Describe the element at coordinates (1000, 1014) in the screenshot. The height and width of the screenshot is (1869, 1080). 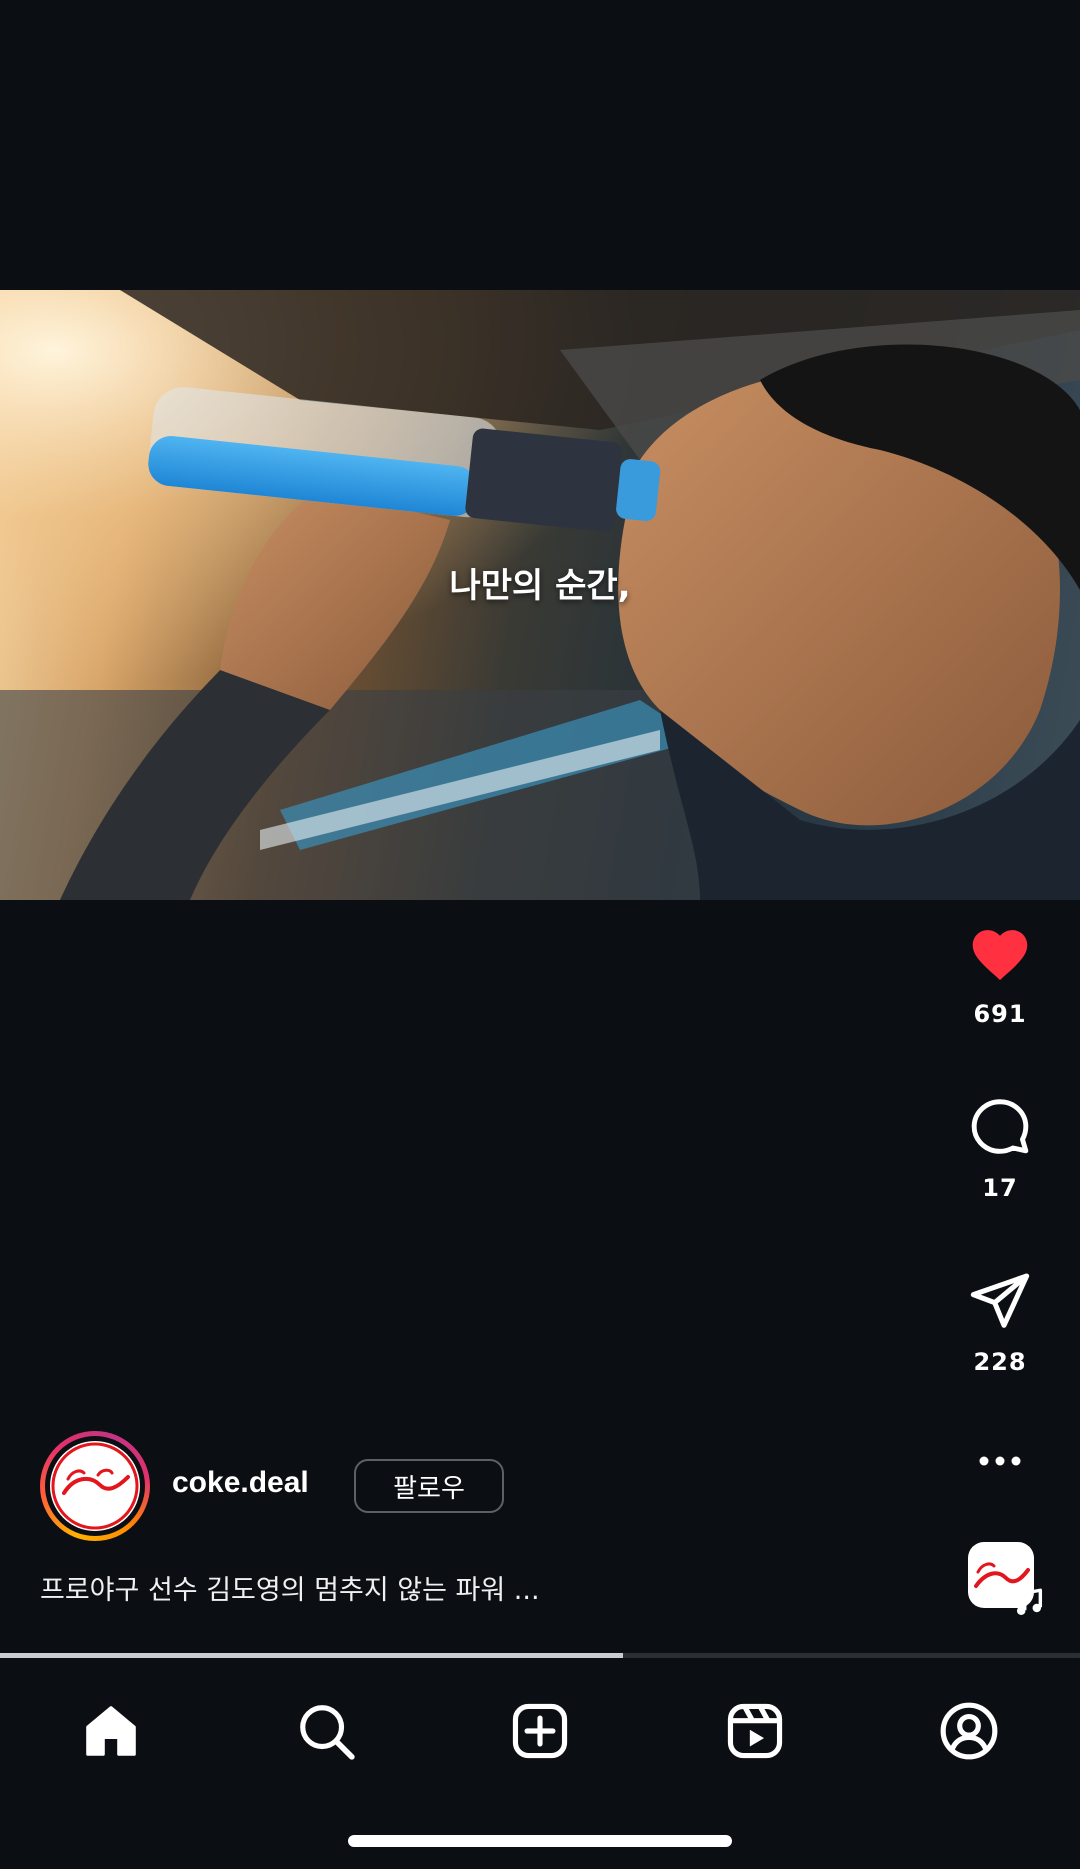
I see `like-count: 691` at that location.